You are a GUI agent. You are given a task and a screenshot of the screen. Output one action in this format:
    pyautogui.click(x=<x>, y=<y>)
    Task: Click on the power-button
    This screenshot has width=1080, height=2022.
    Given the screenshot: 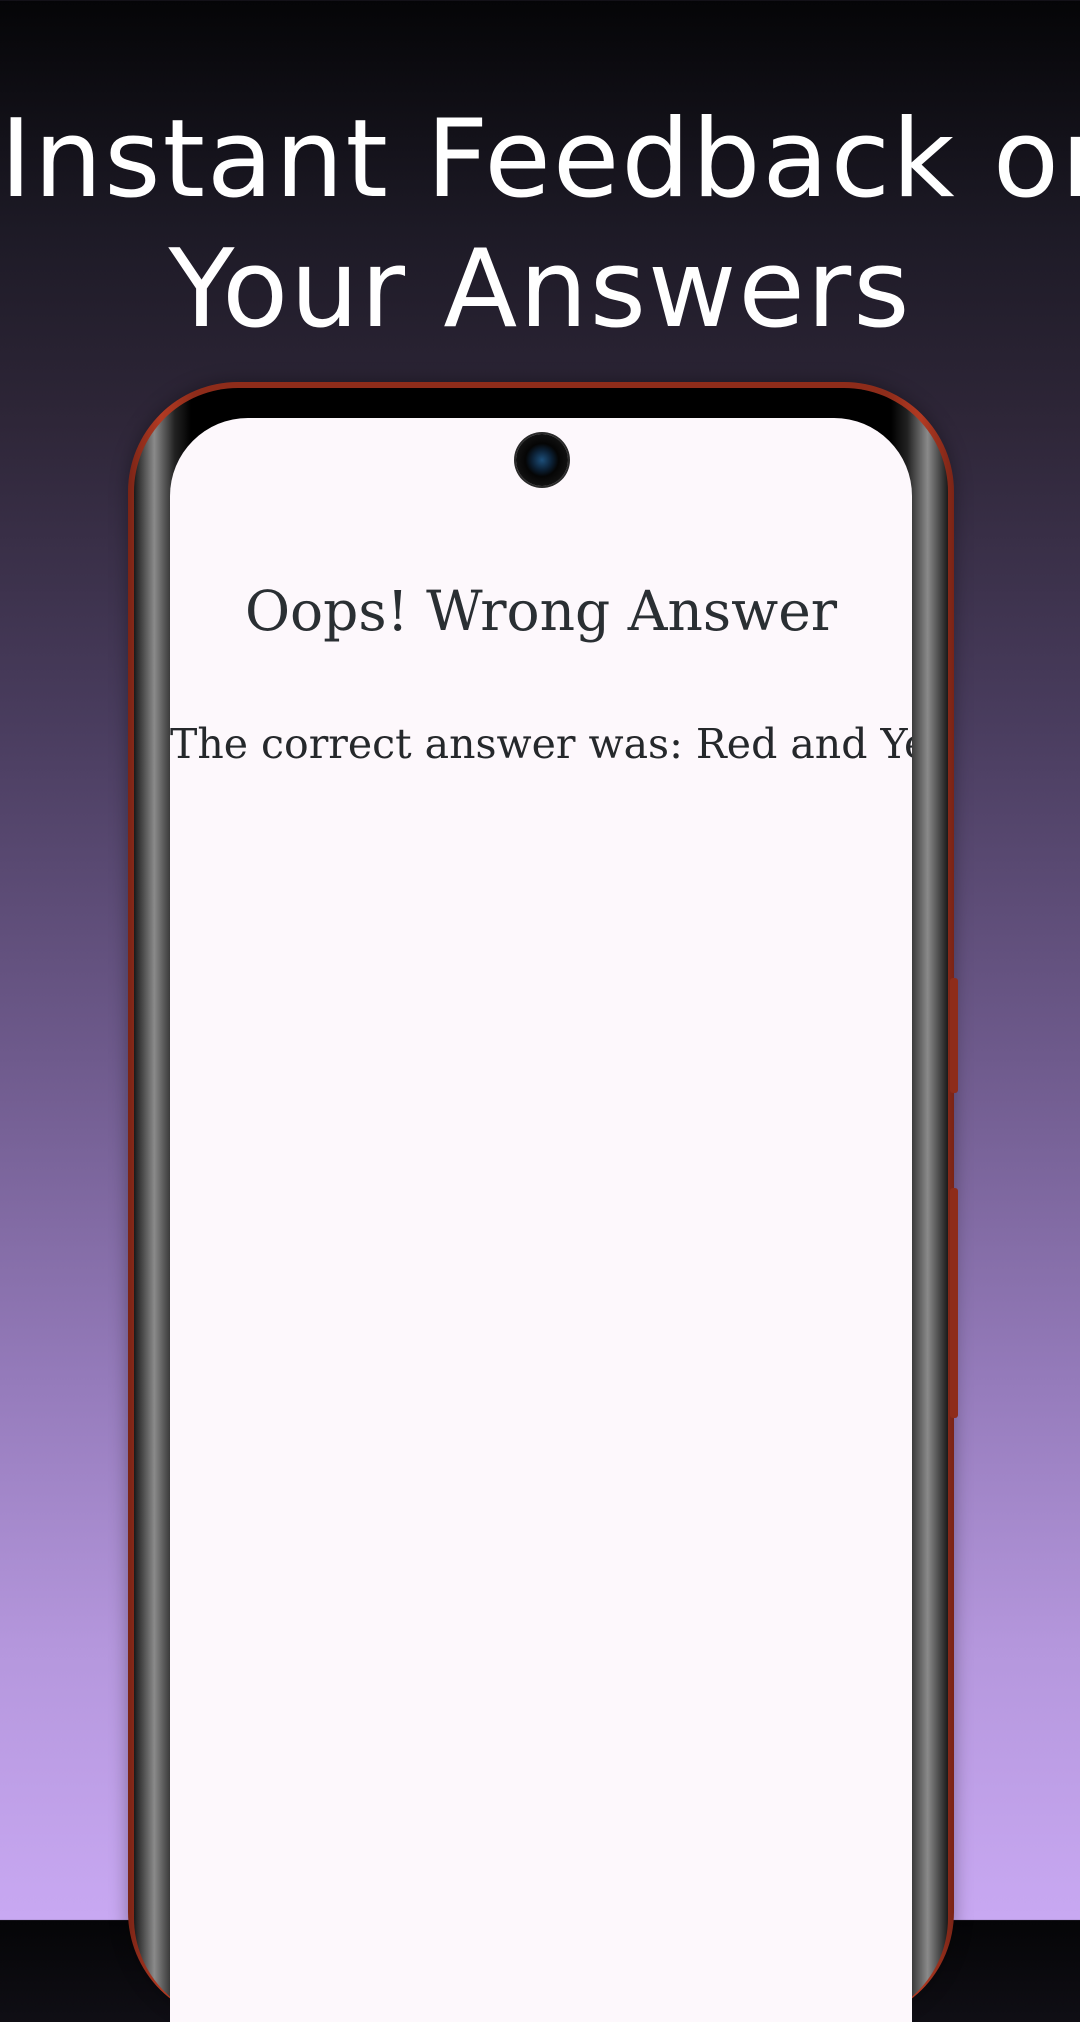 What is the action you would take?
    pyautogui.click(x=954, y=1303)
    